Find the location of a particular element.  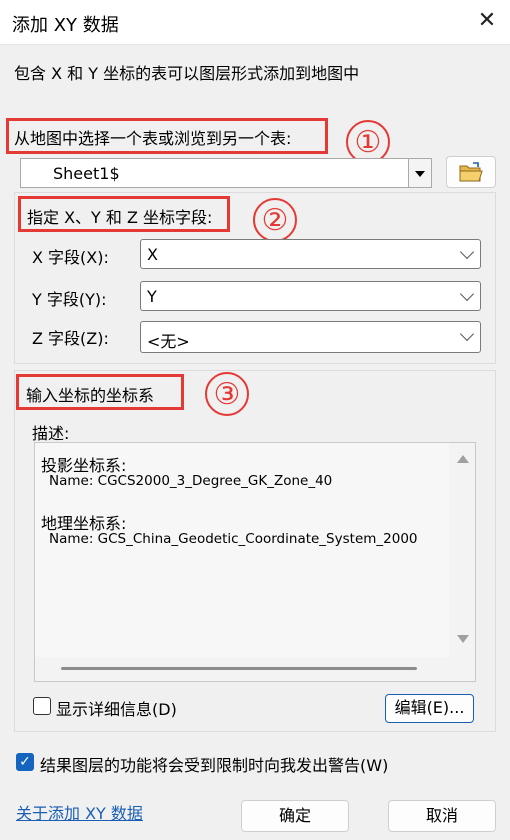

window-title: 添加 XY 数据 is located at coordinates (65, 25).